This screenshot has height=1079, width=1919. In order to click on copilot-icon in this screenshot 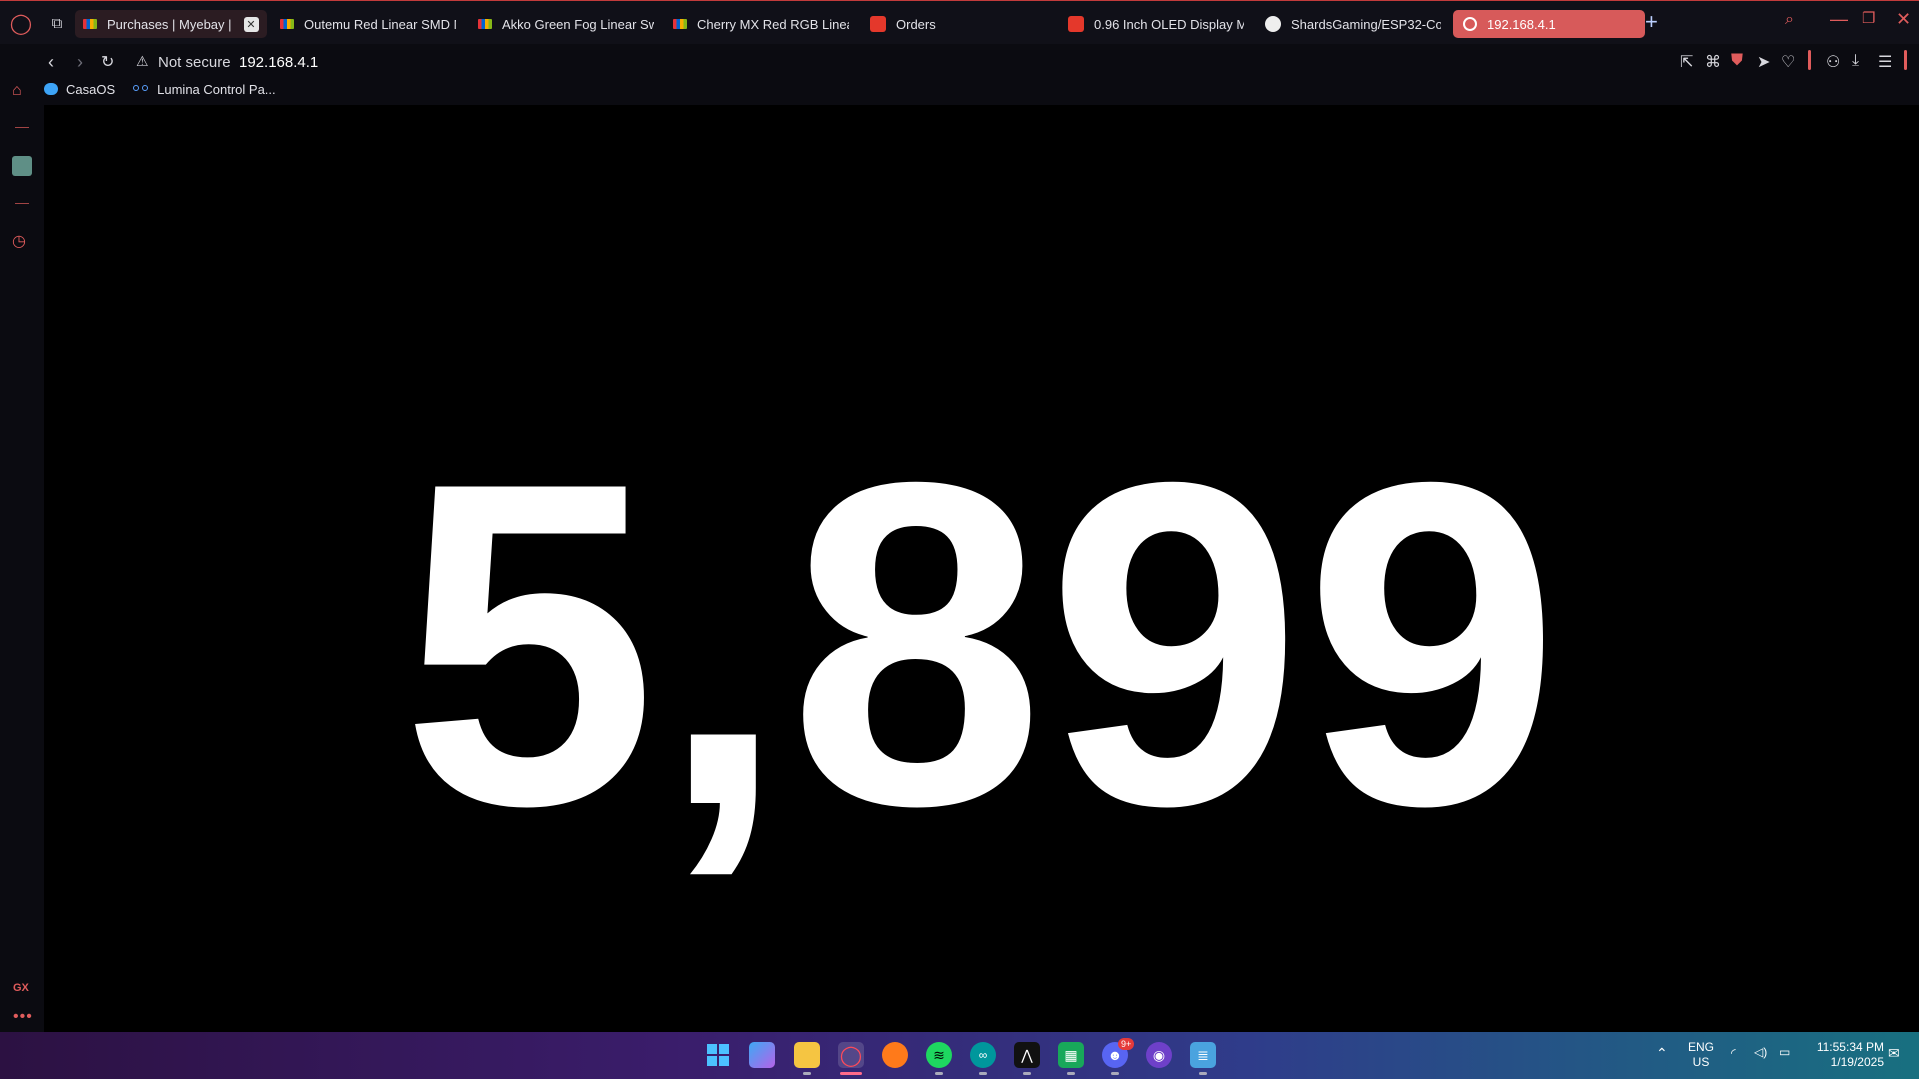, I will do `click(762, 1055)`.